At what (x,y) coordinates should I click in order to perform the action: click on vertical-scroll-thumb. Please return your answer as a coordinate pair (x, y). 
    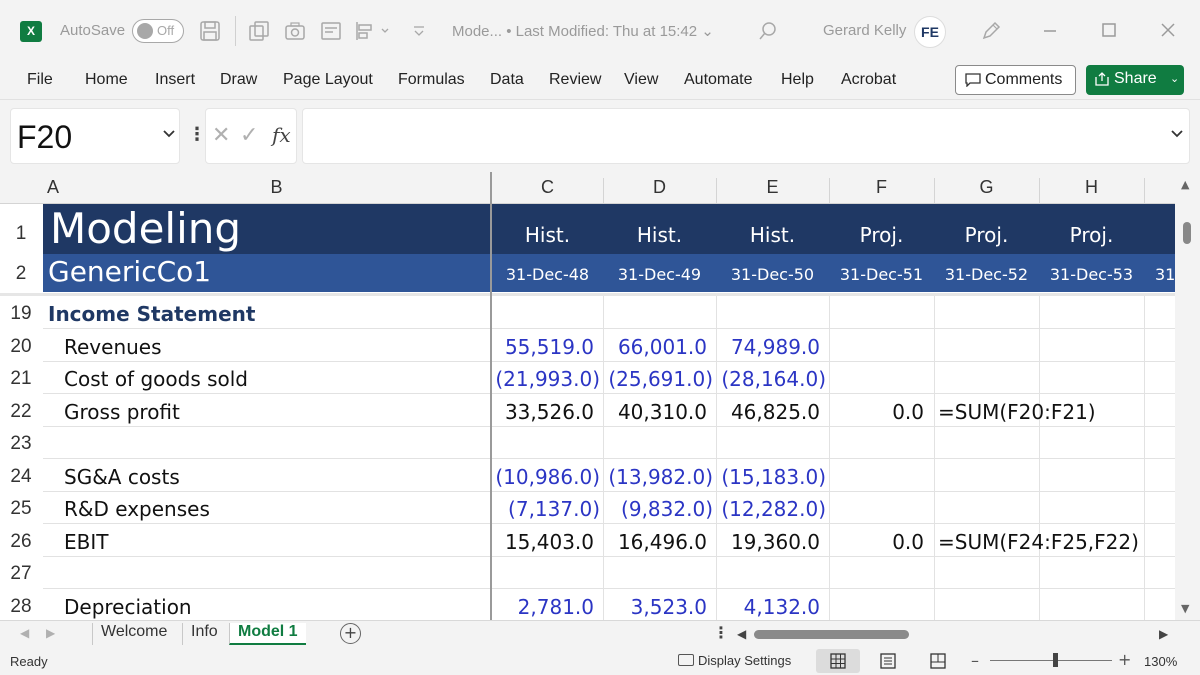
    Looking at the image, I should click on (1187, 233).